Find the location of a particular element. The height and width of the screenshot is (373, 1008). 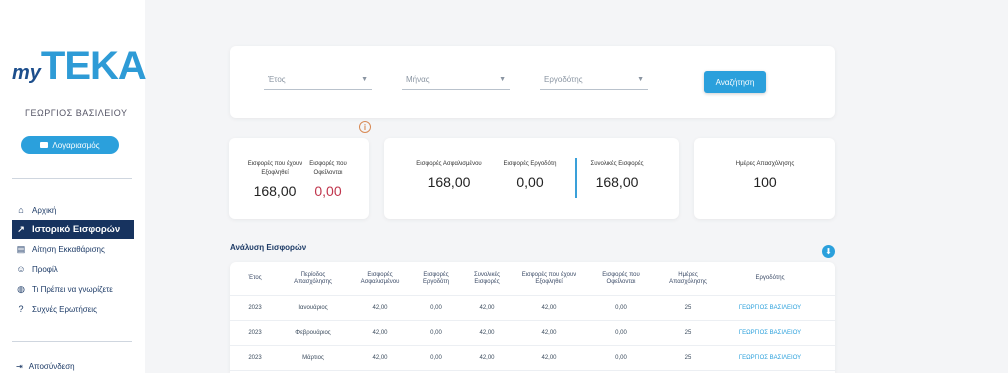

logout-icon: ⇥ is located at coordinates (19, 366).